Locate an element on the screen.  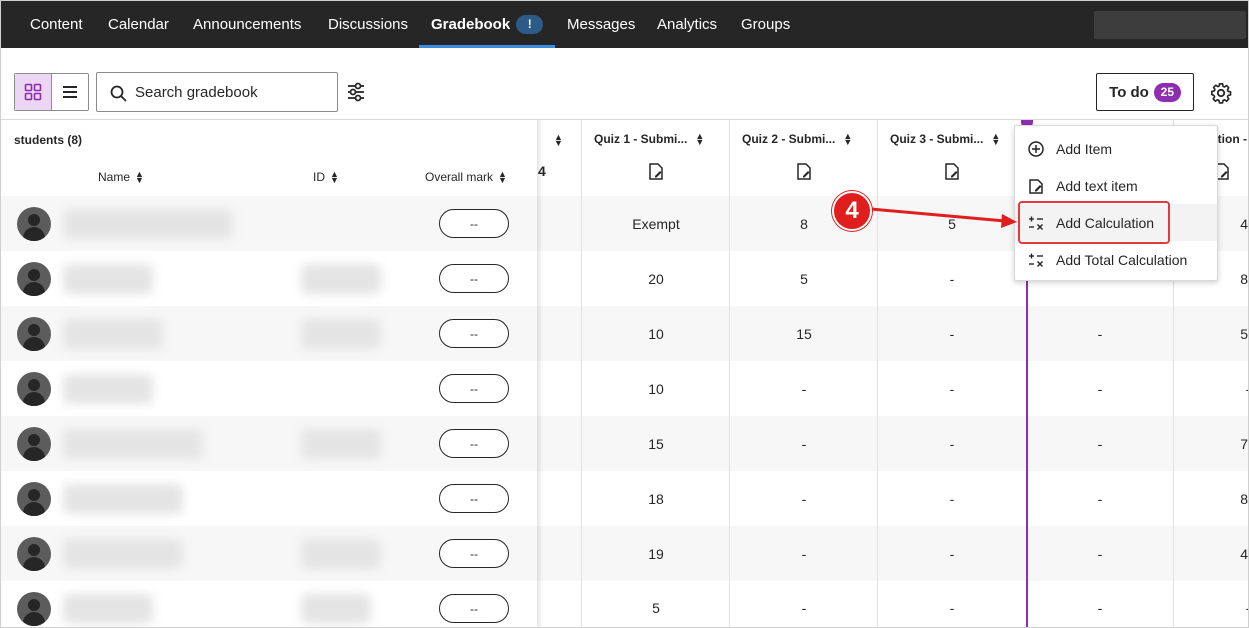
grade-cell: Exempt is located at coordinates (656, 224).